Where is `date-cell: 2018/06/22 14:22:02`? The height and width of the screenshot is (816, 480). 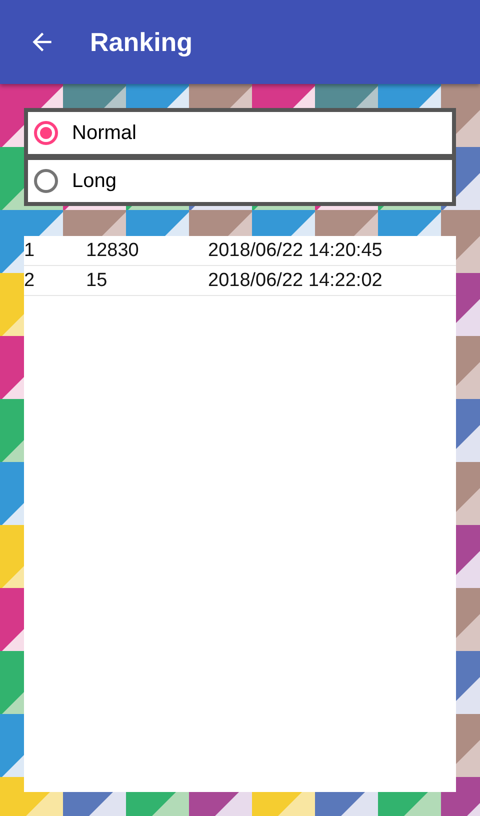
date-cell: 2018/06/22 14:22:02 is located at coordinates (295, 281).